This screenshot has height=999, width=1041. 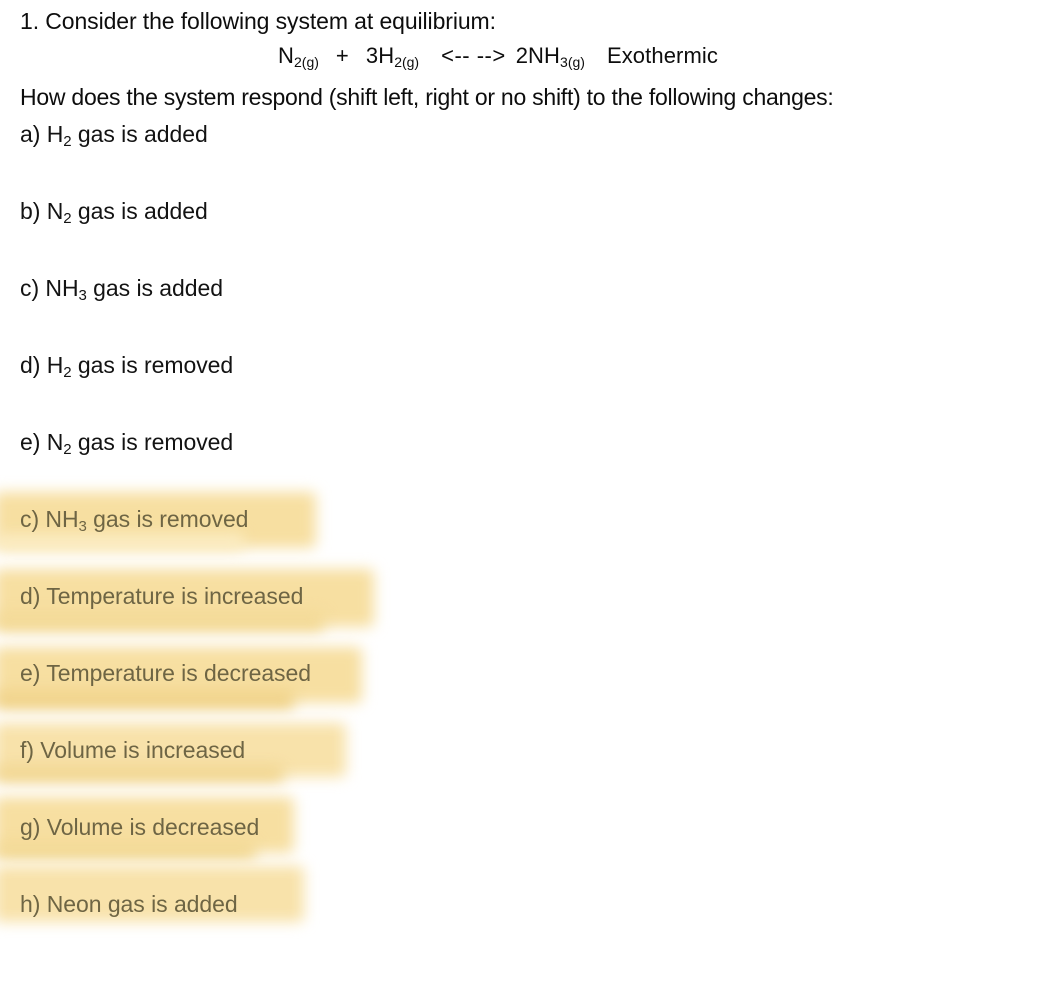 I want to click on equation-product: 2NH, so click(x=538, y=55).